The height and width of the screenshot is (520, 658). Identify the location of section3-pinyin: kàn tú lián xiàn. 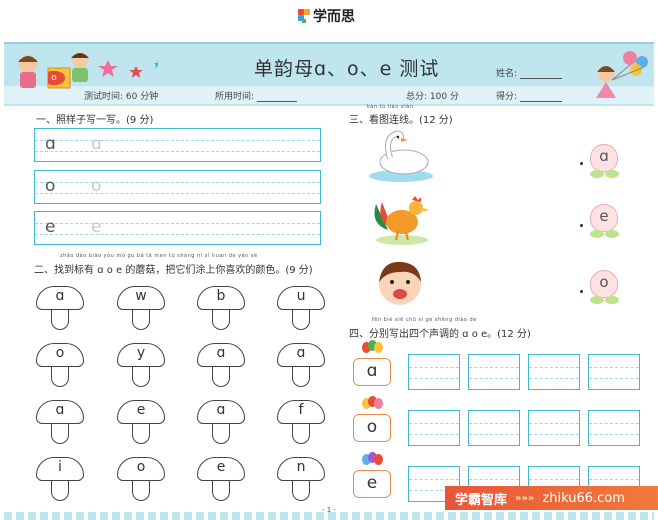
(390, 107).